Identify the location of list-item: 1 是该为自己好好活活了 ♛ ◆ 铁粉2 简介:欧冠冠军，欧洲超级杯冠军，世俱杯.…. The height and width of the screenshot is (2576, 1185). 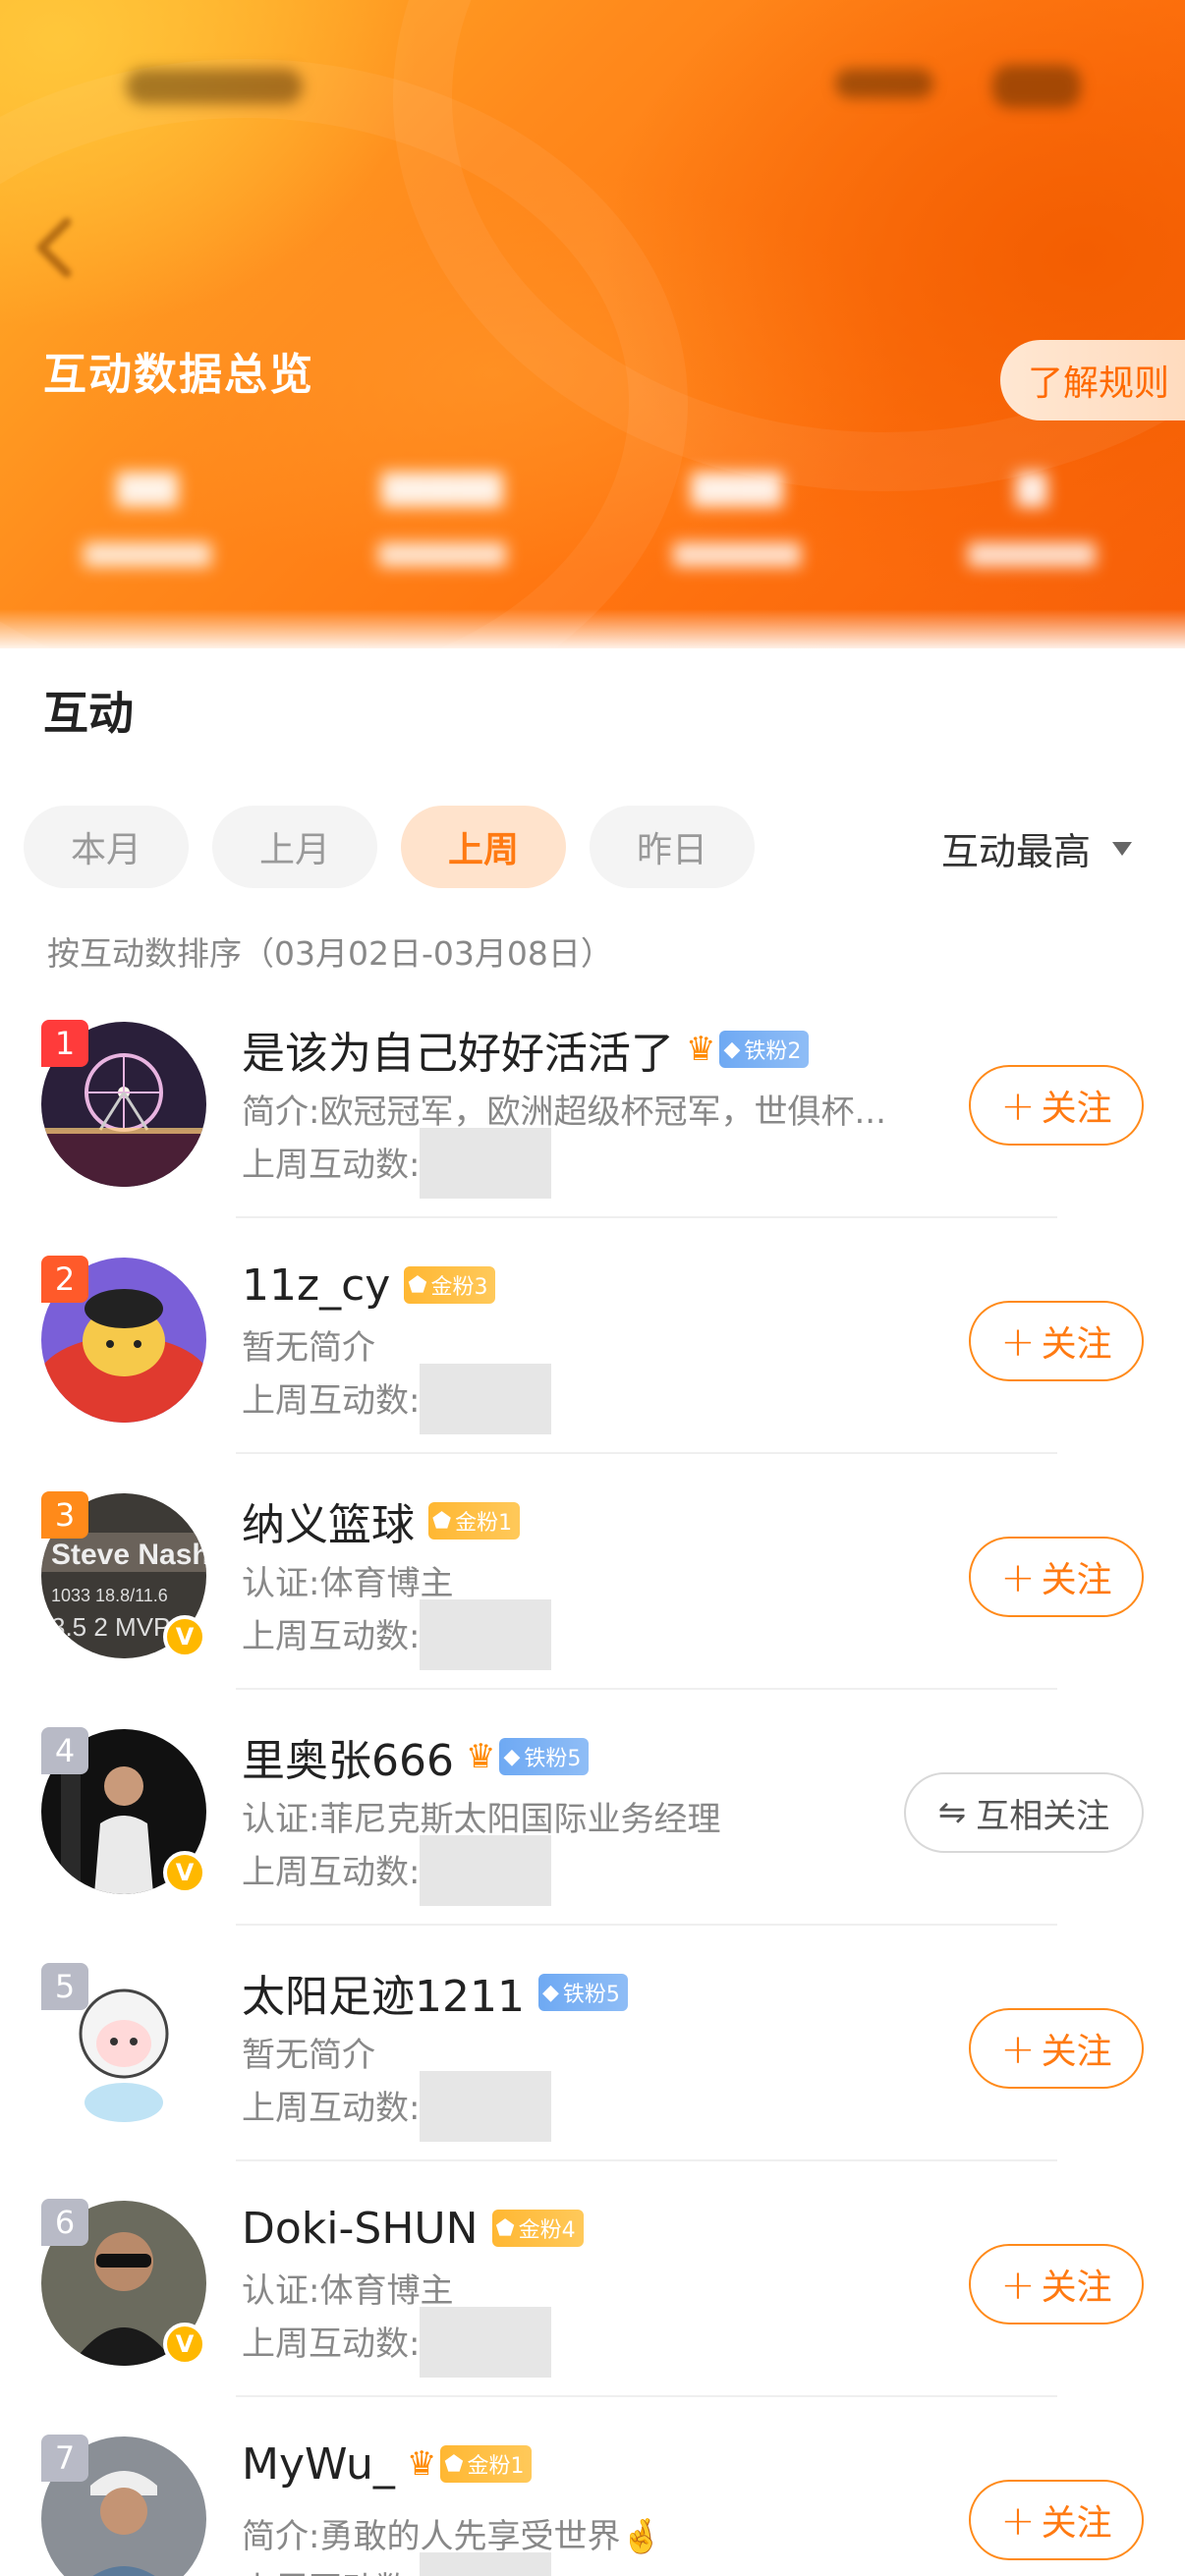
(592, 1100).